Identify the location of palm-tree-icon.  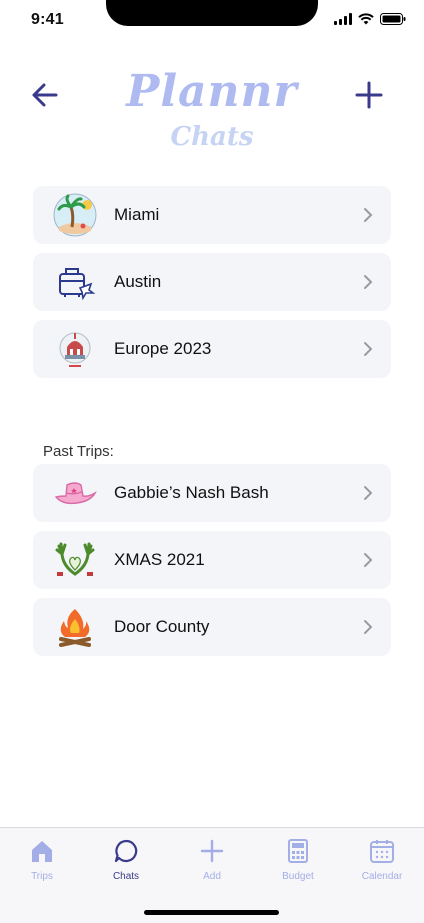
(75, 215).